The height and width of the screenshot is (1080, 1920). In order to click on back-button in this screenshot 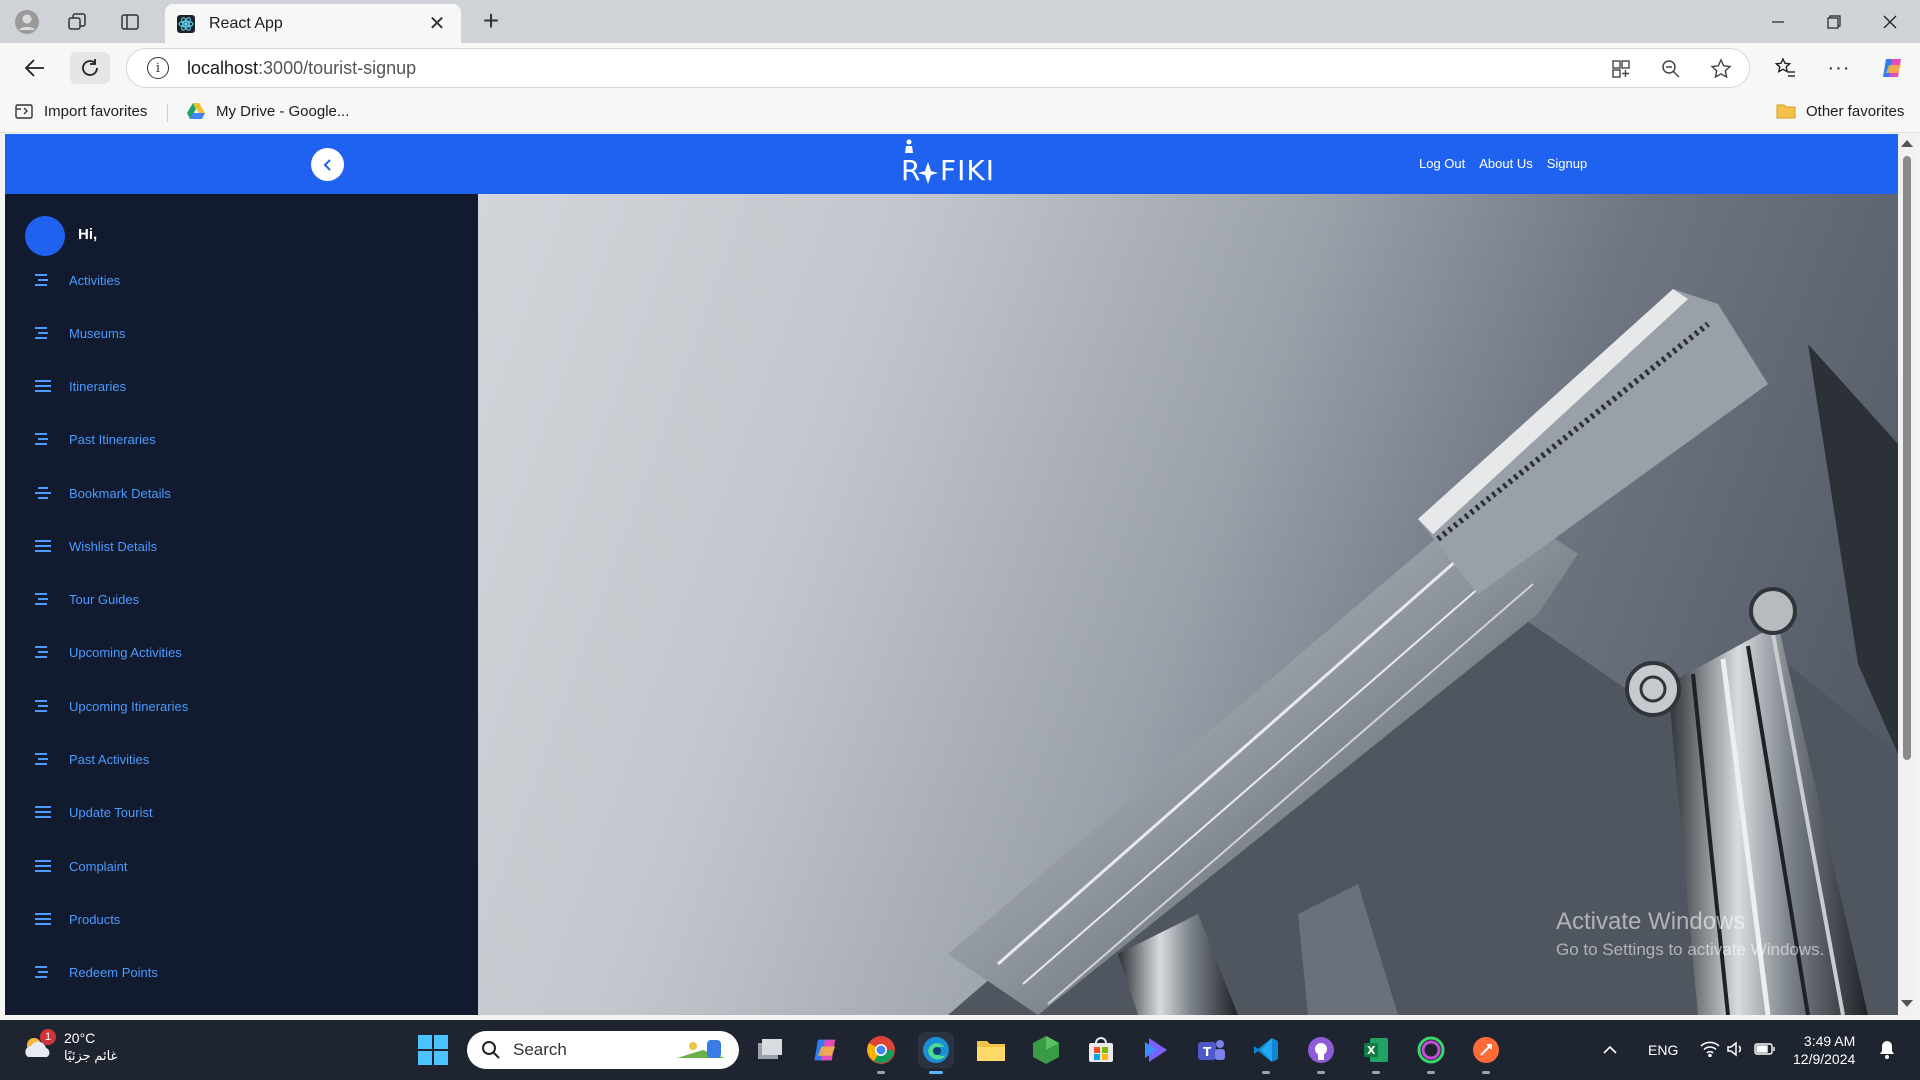, I will do `click(35, 68)`.